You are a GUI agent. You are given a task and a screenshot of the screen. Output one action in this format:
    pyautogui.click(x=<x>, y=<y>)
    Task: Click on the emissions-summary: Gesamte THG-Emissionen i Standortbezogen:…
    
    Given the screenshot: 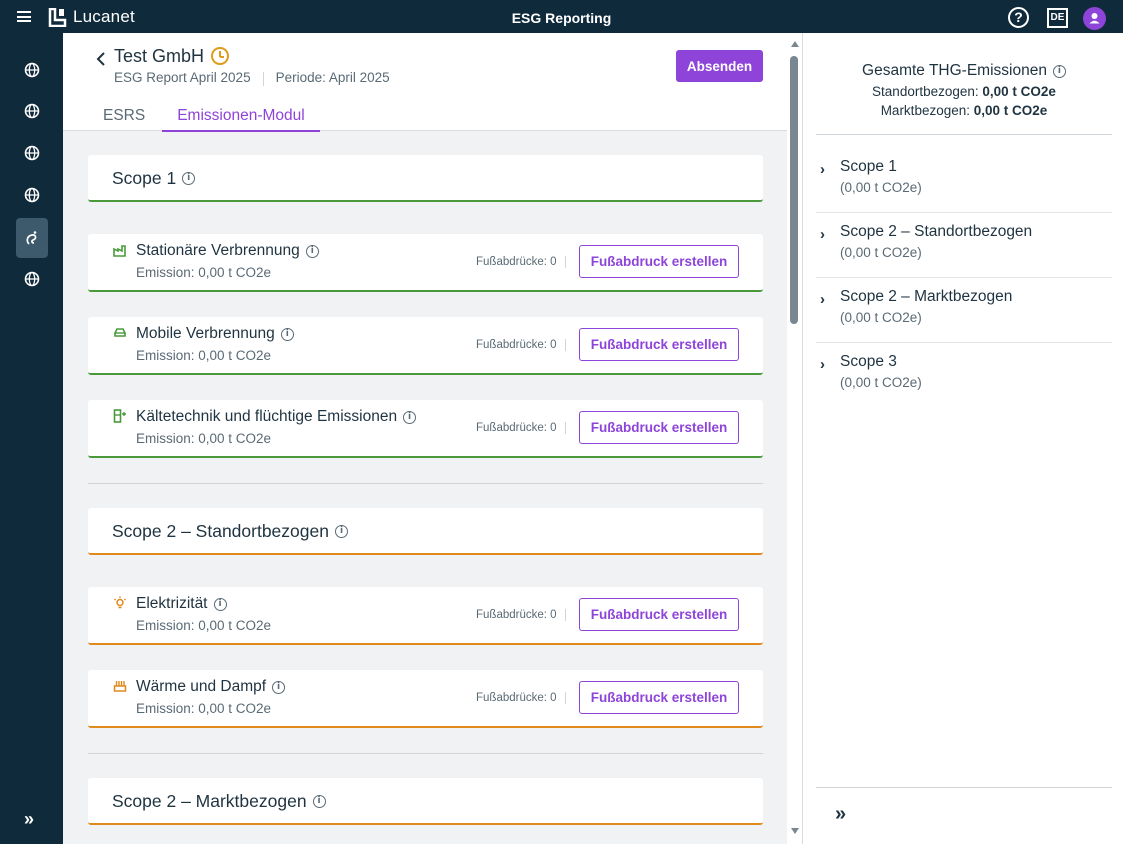 What is the action you would take?
    pyautogui.click(x=964, y=84)
    